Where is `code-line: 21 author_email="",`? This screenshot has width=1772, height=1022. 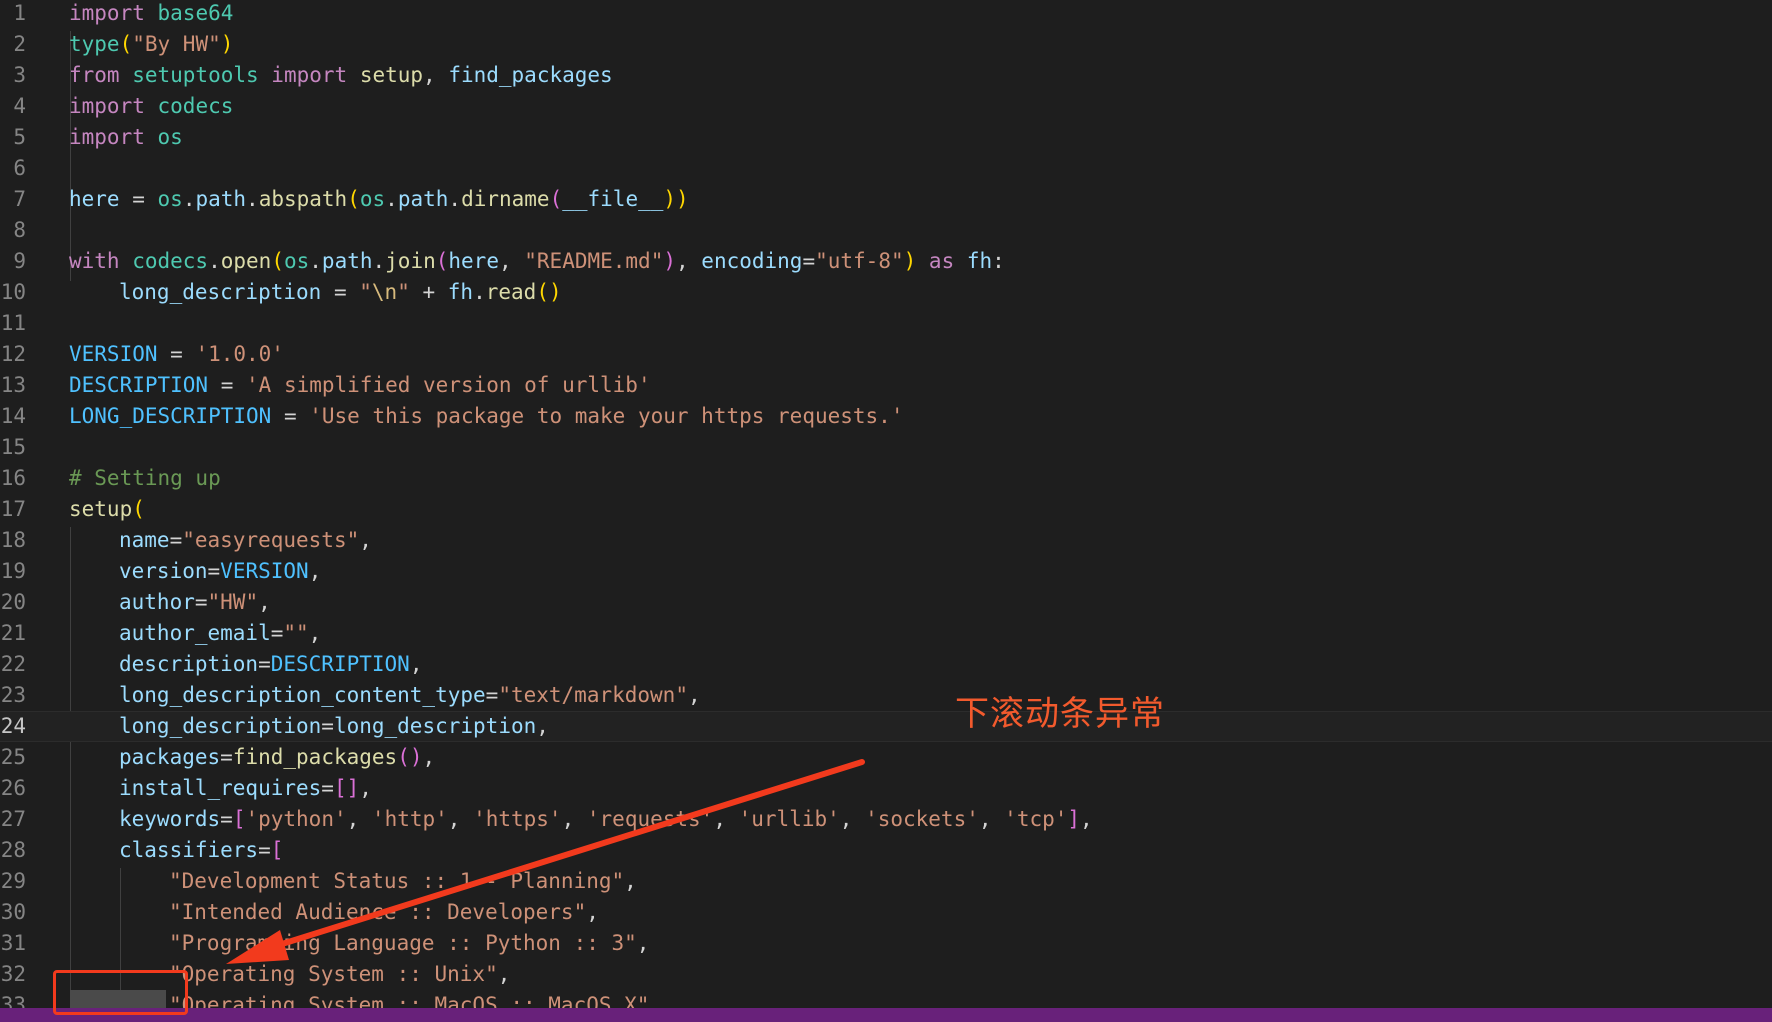
code-line: 21 author_email="", is located at coordinates (886, 633).